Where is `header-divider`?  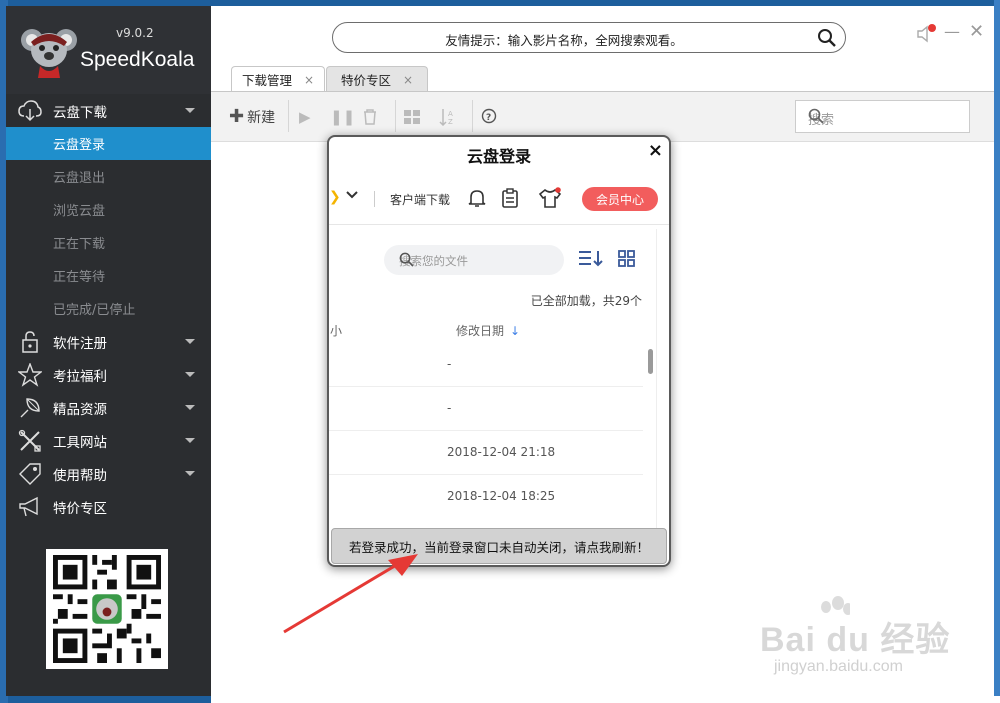 header-divider is located at coordinates (374, 199).